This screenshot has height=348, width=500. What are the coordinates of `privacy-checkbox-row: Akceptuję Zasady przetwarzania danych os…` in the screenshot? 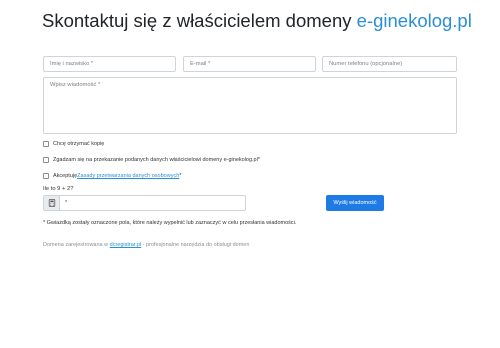 It's located at (112, 176).